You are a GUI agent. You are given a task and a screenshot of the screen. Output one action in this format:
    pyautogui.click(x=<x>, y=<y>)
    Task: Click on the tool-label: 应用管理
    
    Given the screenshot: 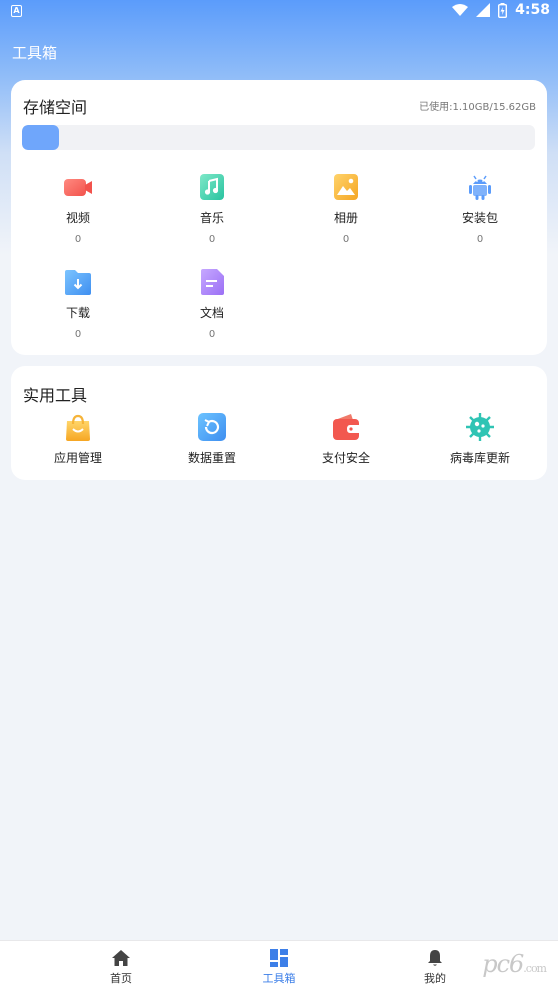 What is the action you would take?
    pyautogui.click(x=77, y=458)
    